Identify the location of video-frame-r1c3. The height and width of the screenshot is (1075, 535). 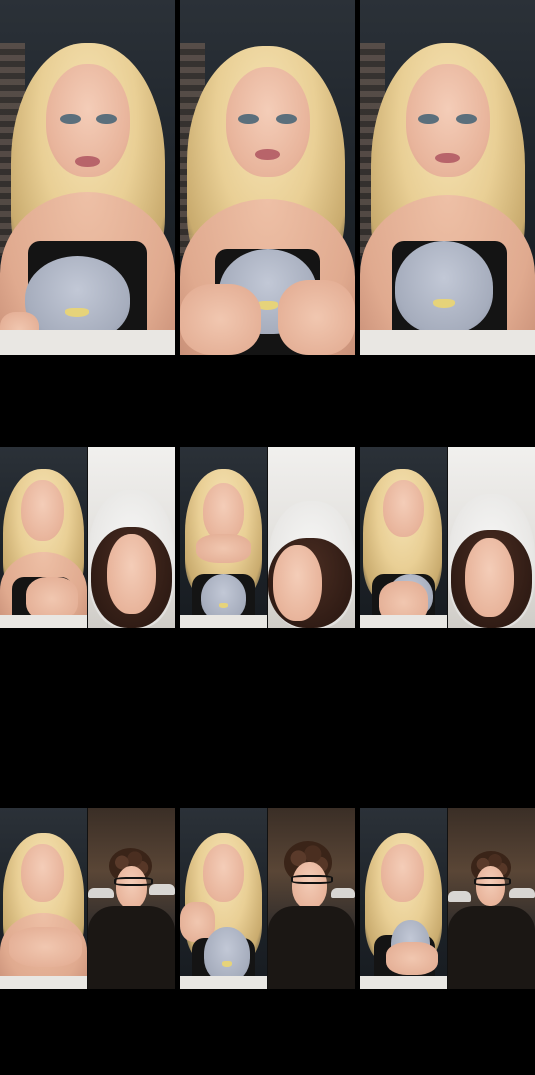
(447, 177).